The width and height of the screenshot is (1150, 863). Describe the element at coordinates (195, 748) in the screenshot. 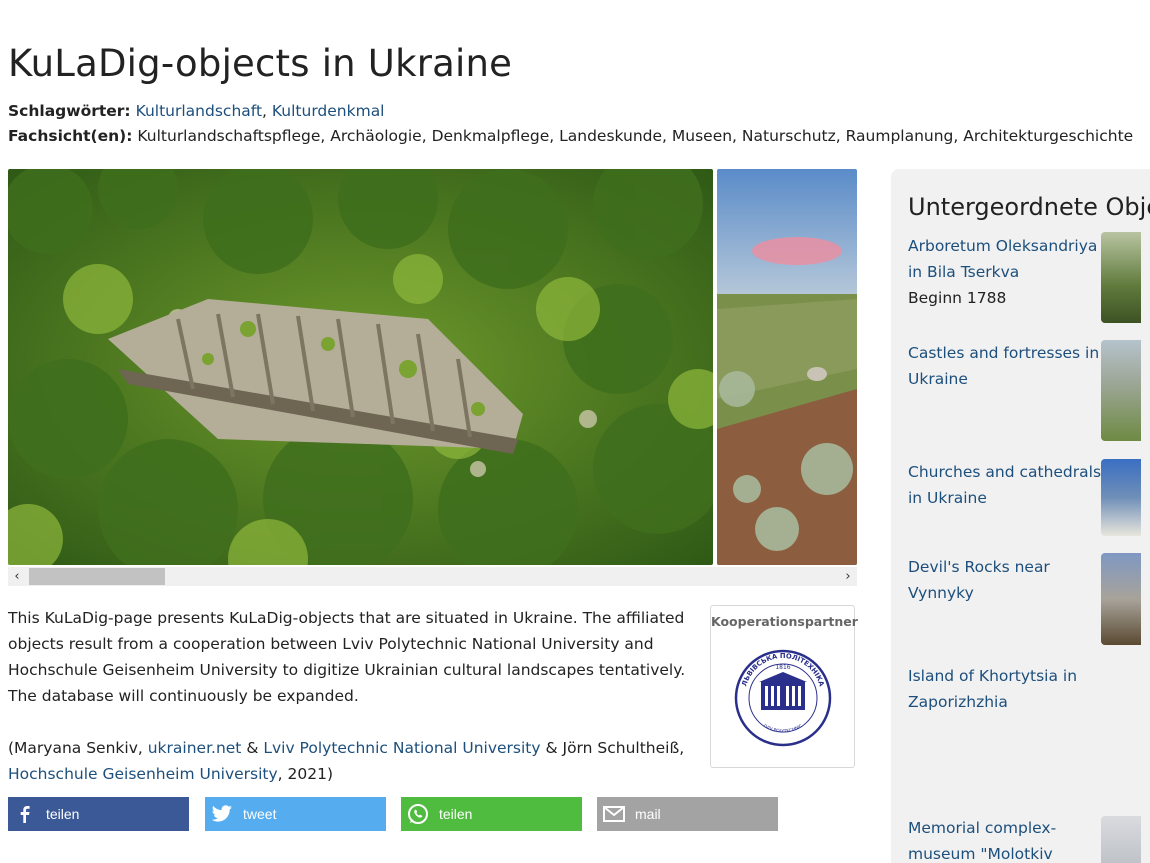

I see `link-ukrainer: ukrainer.net` at that location.